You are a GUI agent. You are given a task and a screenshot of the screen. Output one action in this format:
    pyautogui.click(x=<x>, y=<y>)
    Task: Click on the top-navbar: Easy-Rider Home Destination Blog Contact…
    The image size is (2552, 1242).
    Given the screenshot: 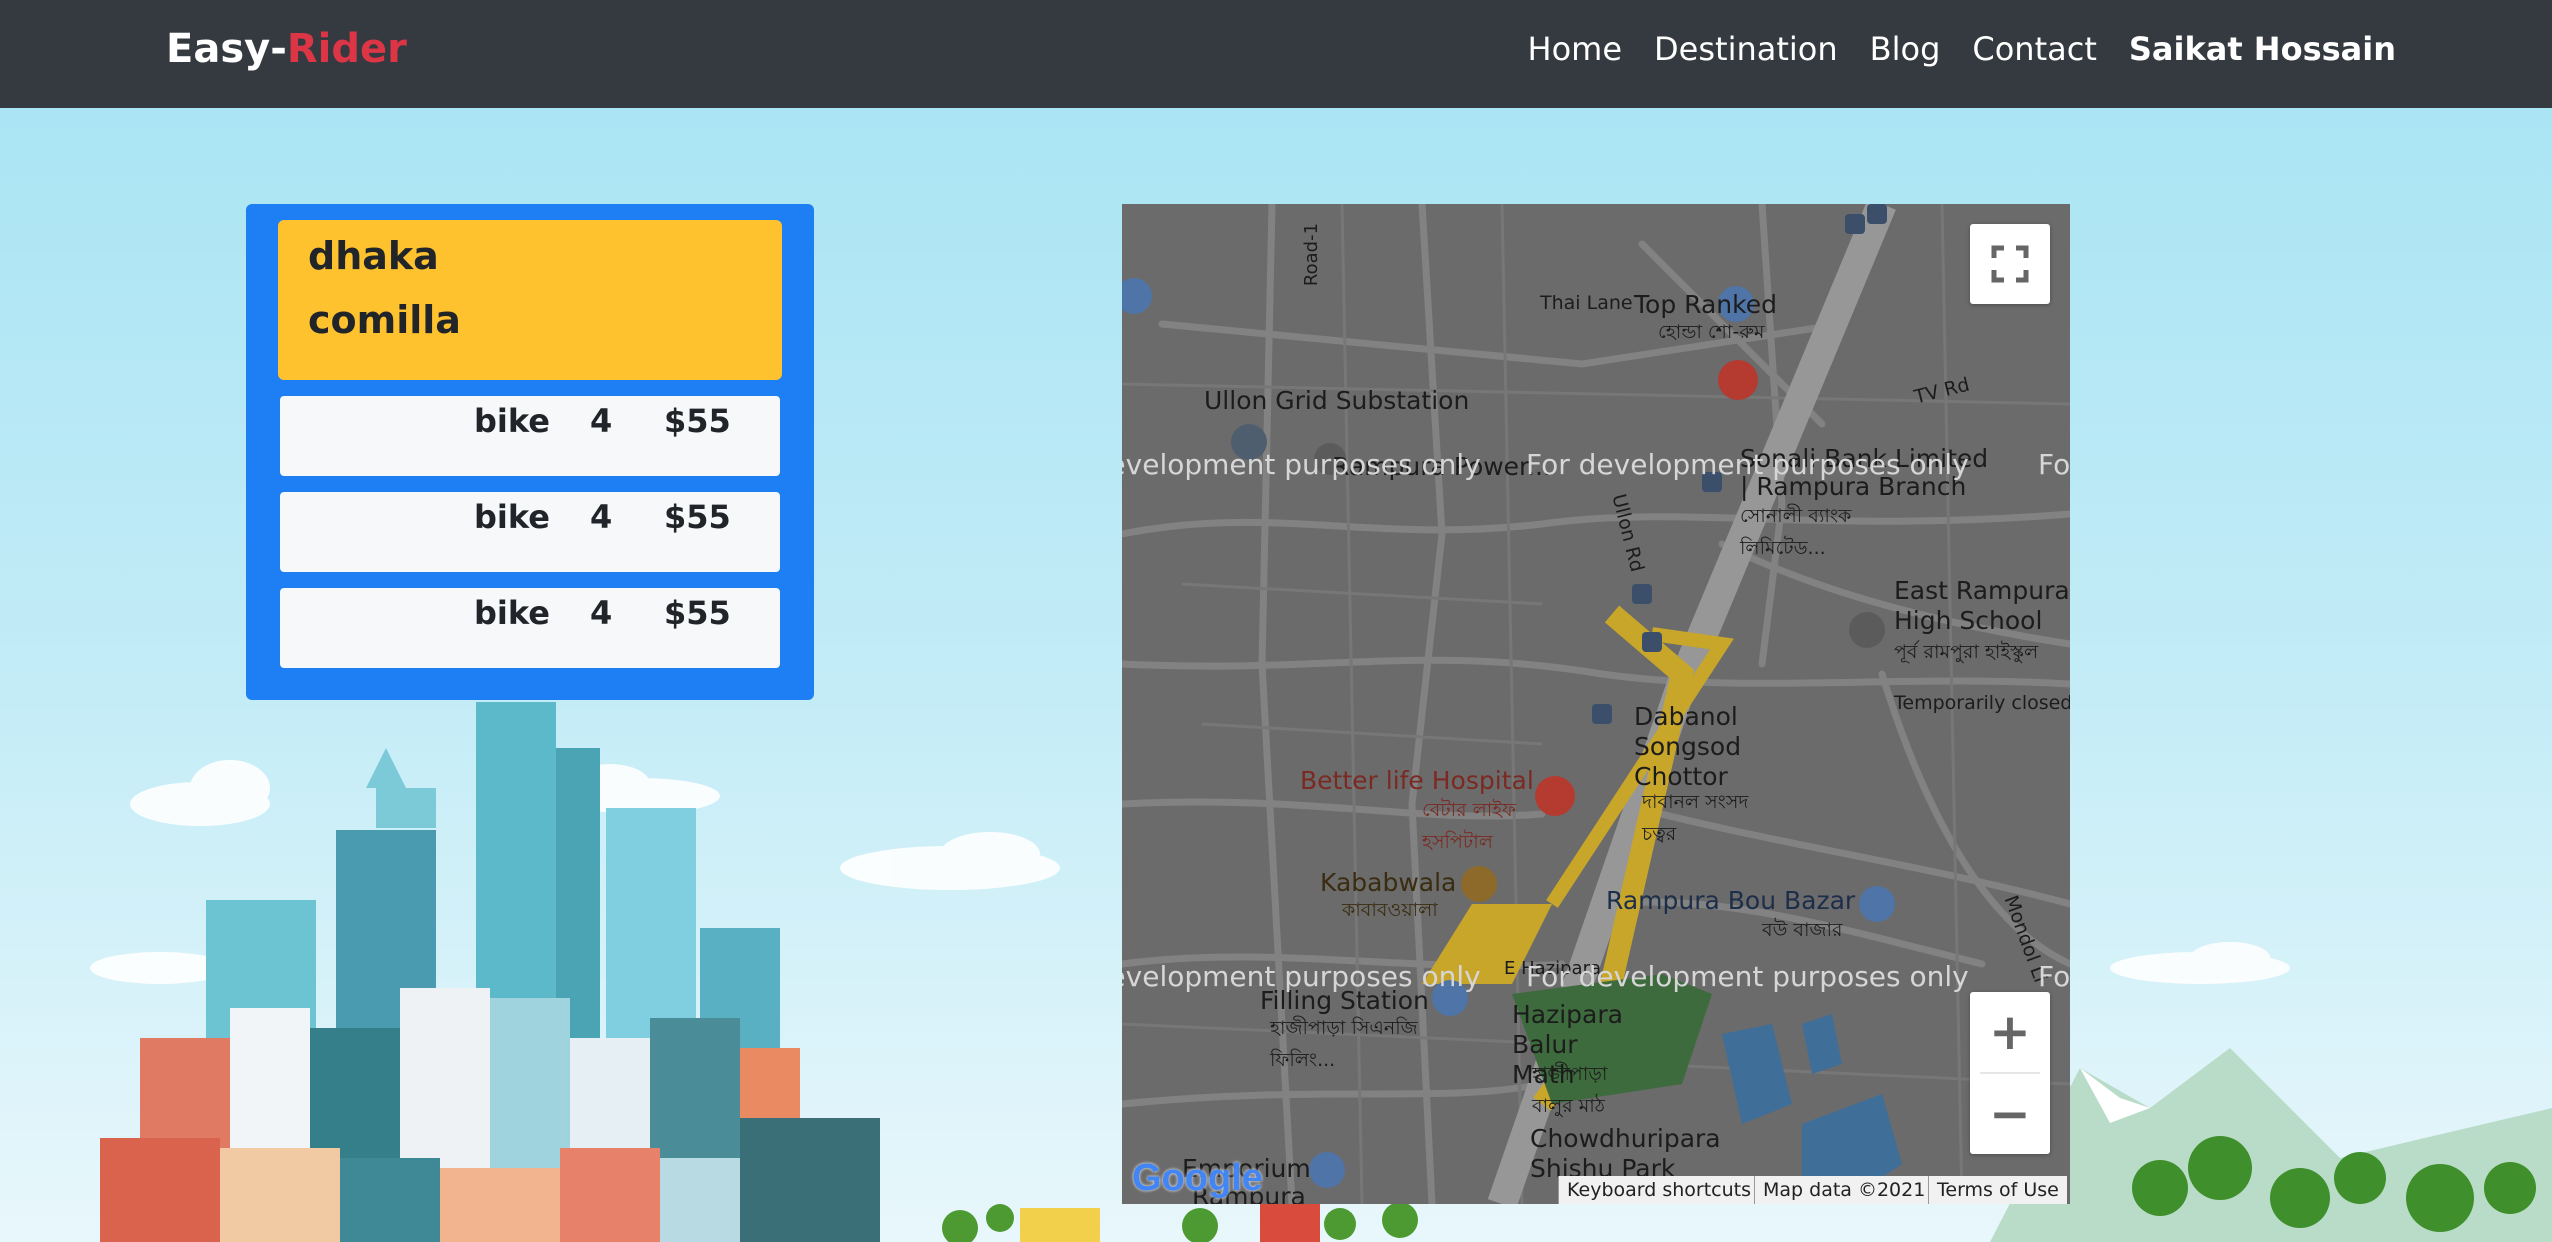 What is the action you would take?
    pyautogui.click(x=1276, y=54)
    